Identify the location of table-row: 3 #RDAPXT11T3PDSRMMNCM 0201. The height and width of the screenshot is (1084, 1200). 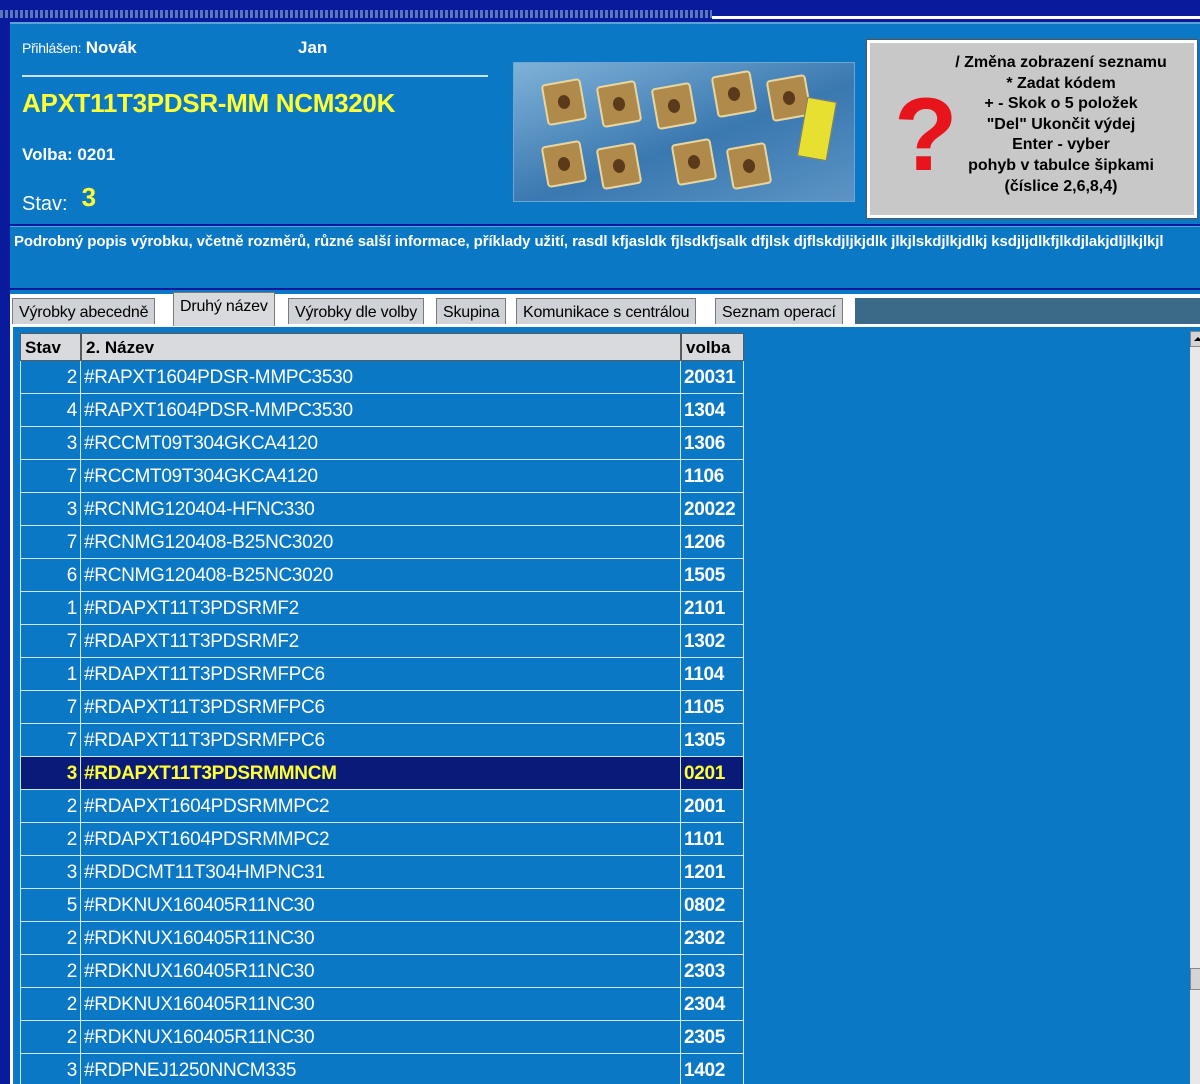
(382, 773).